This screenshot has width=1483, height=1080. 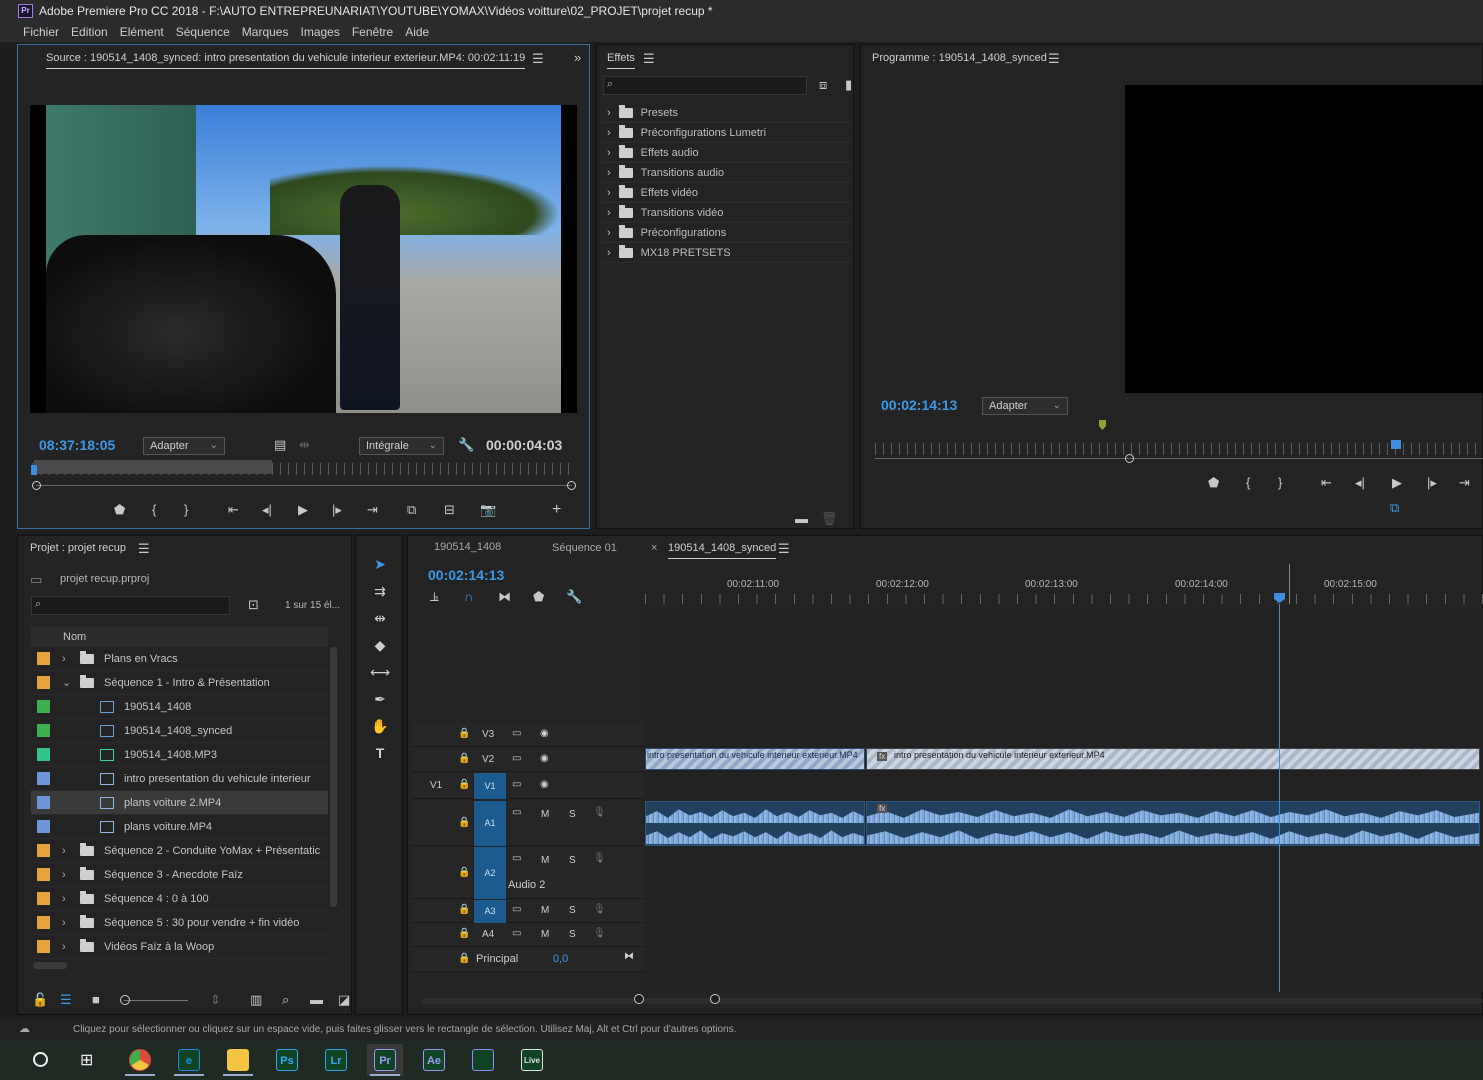 I want to click on zoom-handle-left, so click(x=36, y=485).